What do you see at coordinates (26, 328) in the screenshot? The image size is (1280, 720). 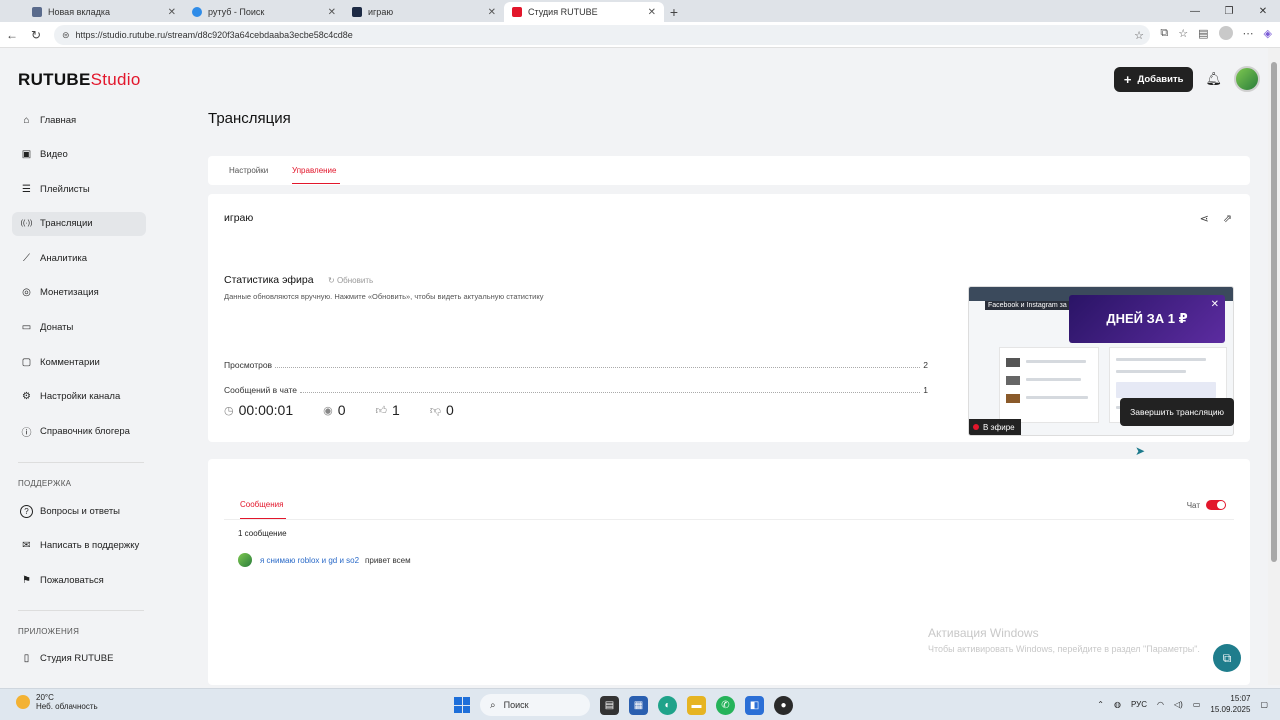 I see `donate-icon: ▭` at bounding box center [26, 328].